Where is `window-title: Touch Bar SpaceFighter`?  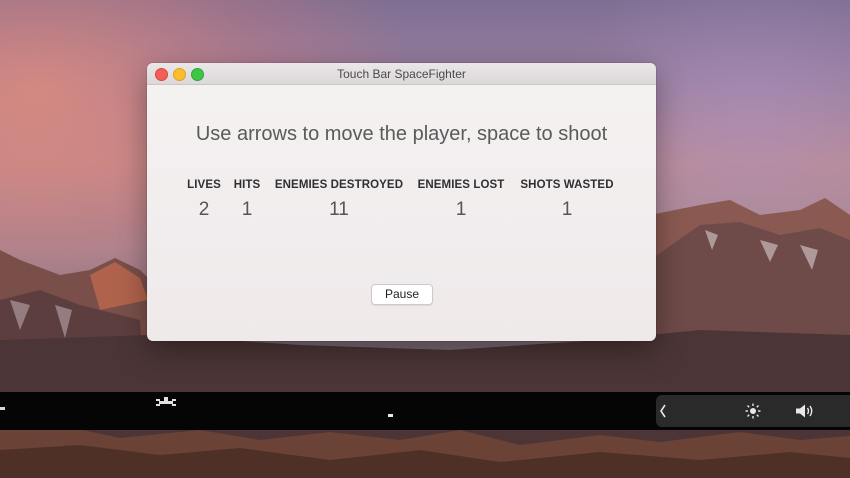 window-title: Touch Bar SpaceFighter is located at coordinates (401, 74).